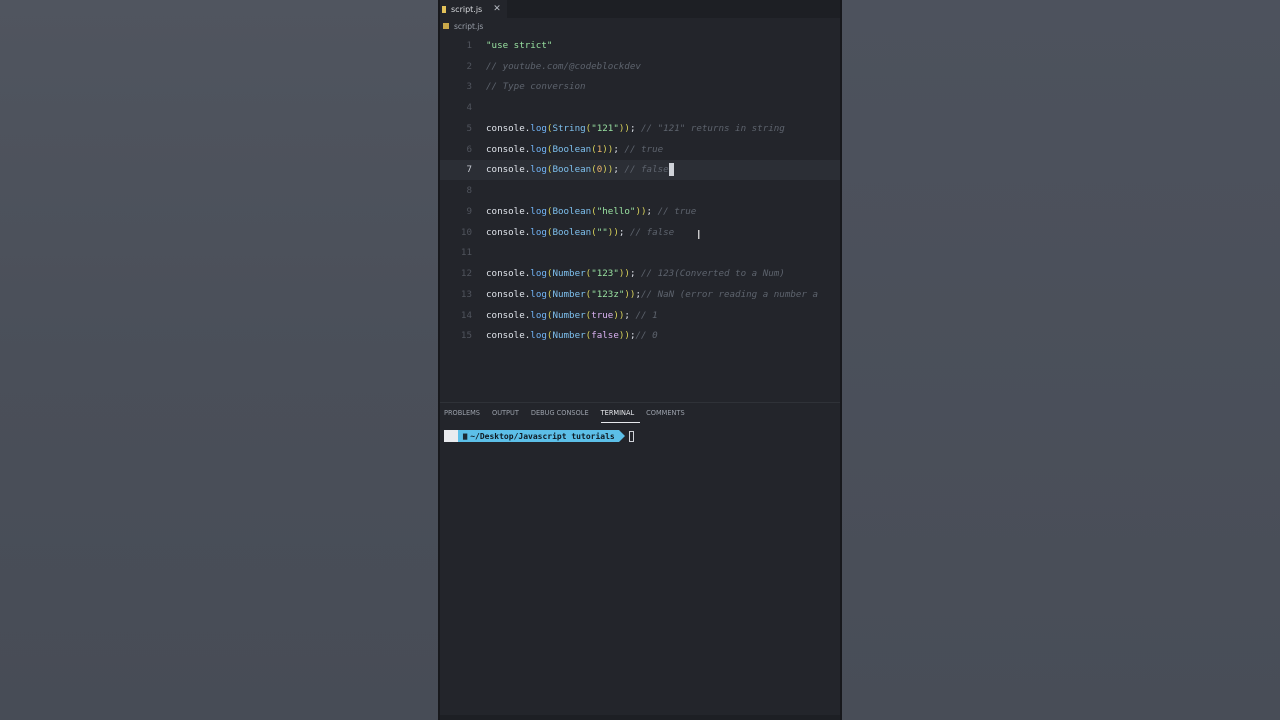  Describe the element at coordinates (508, 413) in the screenshot. I see `panel-tab-output: OUTPUT` at that location.